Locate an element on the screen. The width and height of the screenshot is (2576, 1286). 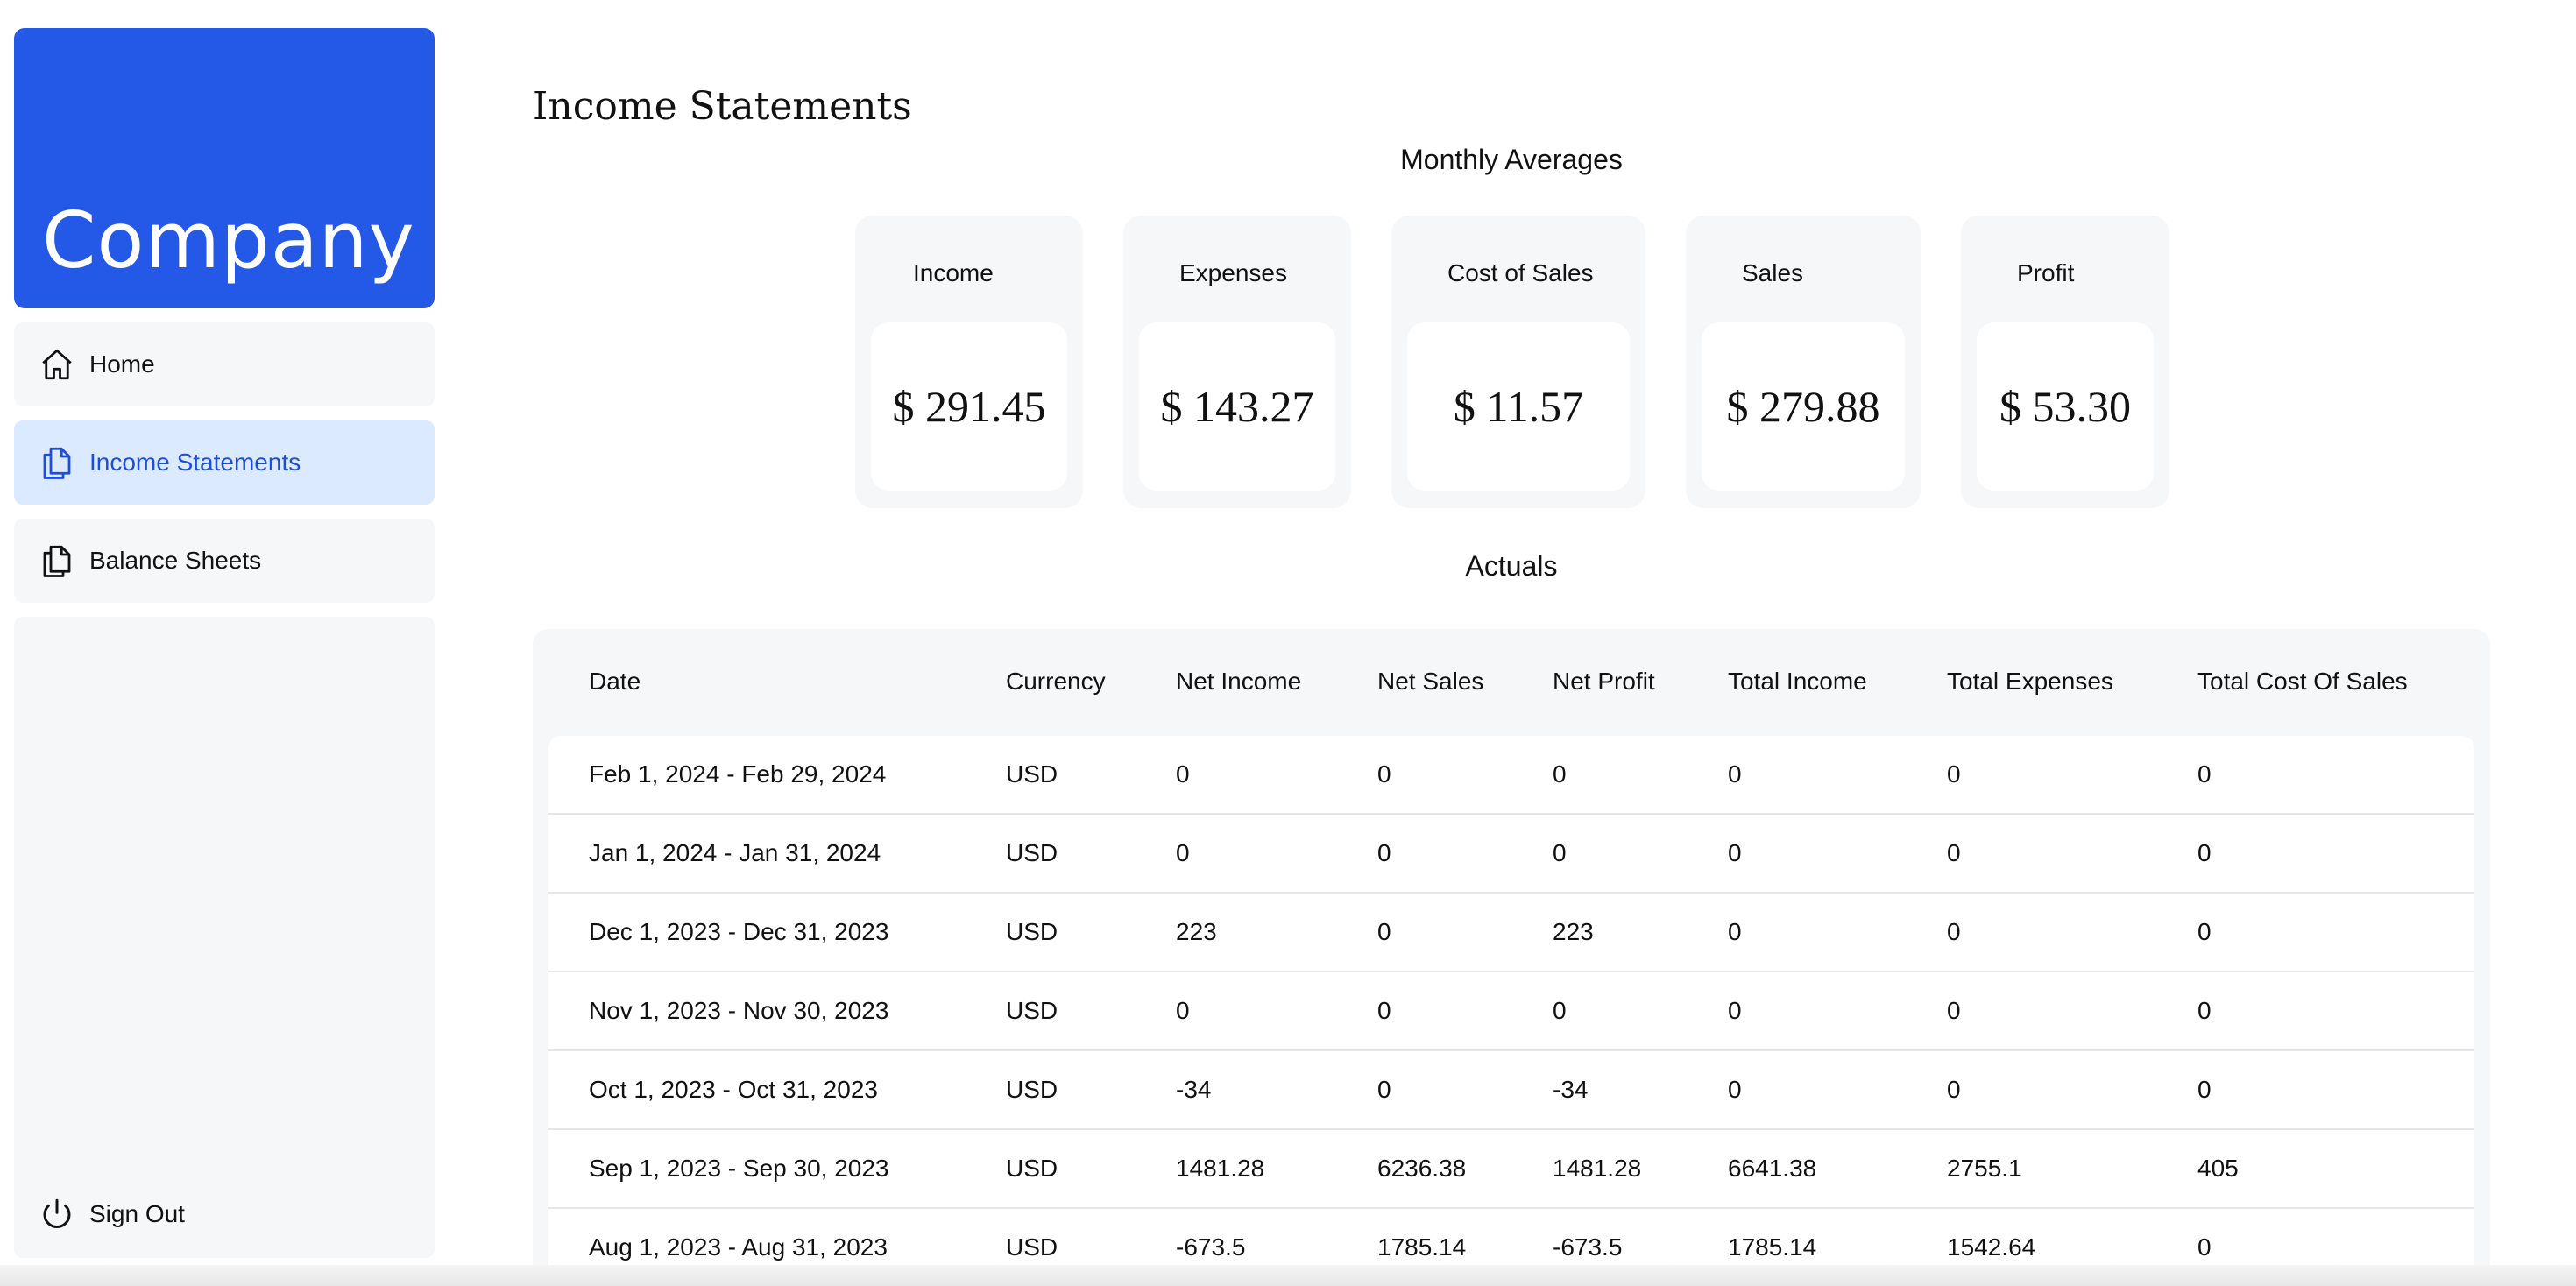
card-value-box: $ 291.45 is located at coordinates (969, 406).